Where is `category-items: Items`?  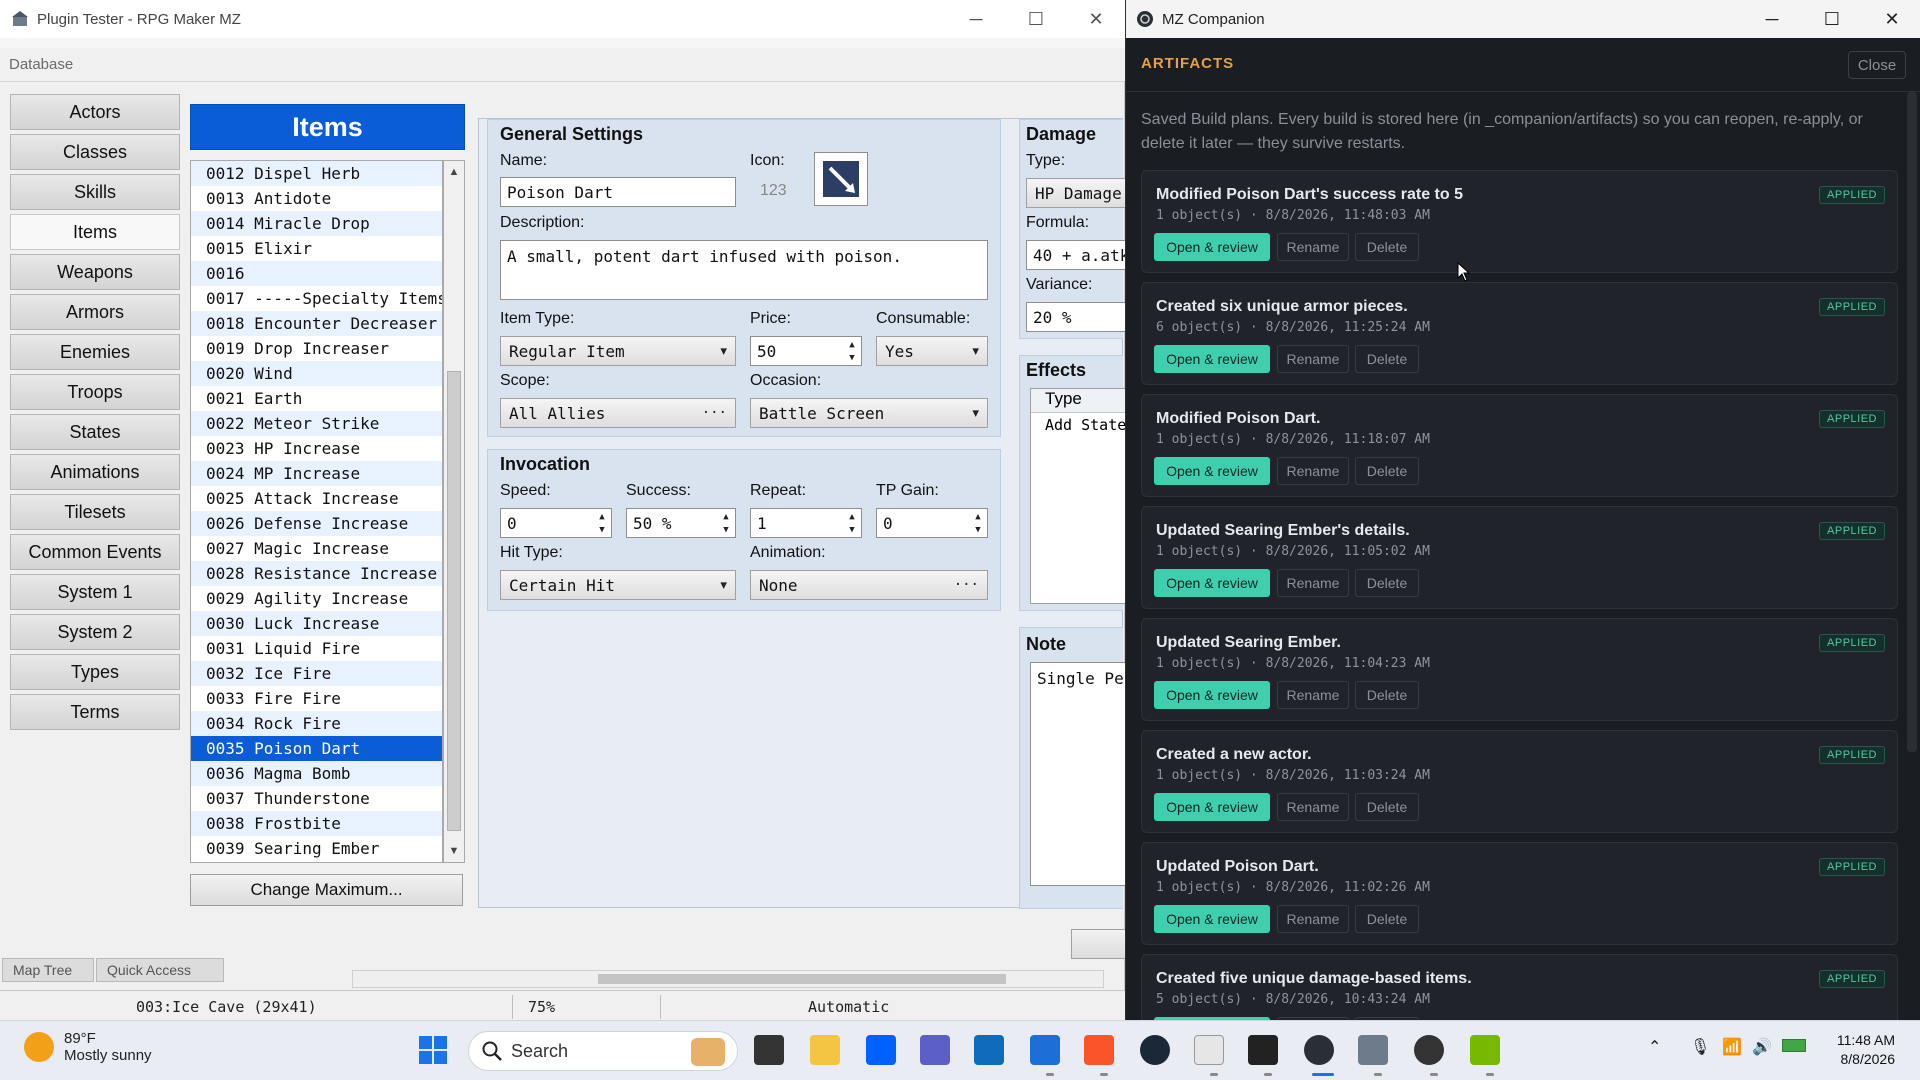
category-items: Items is located at coordinates (95, 232).